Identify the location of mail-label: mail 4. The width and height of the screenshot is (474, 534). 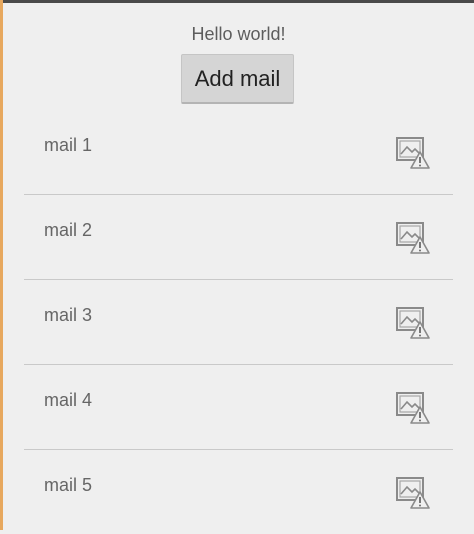
(68, 400).